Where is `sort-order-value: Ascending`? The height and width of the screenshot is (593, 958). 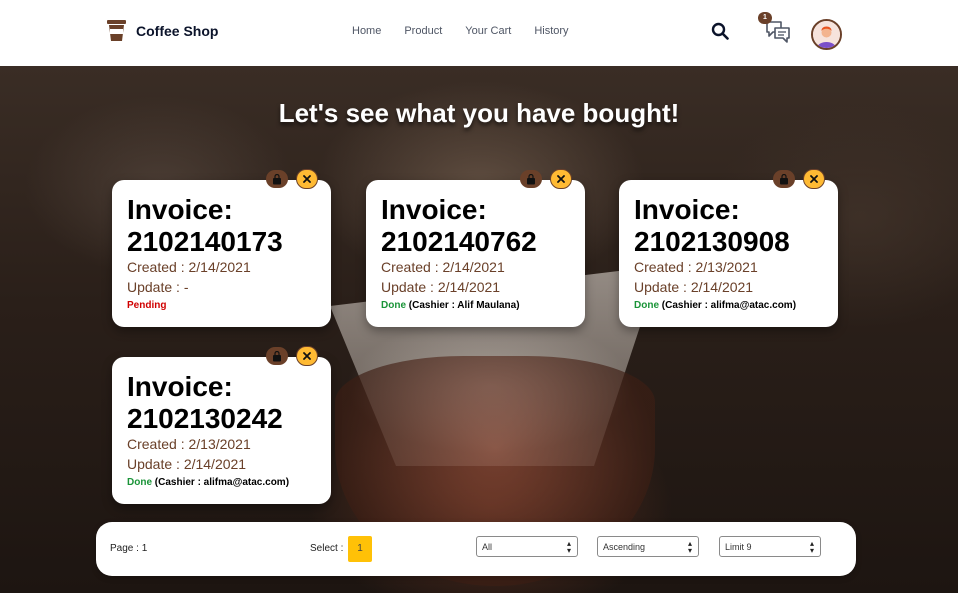 sort-order-value: Ascending is located at coordinates (624, 547).